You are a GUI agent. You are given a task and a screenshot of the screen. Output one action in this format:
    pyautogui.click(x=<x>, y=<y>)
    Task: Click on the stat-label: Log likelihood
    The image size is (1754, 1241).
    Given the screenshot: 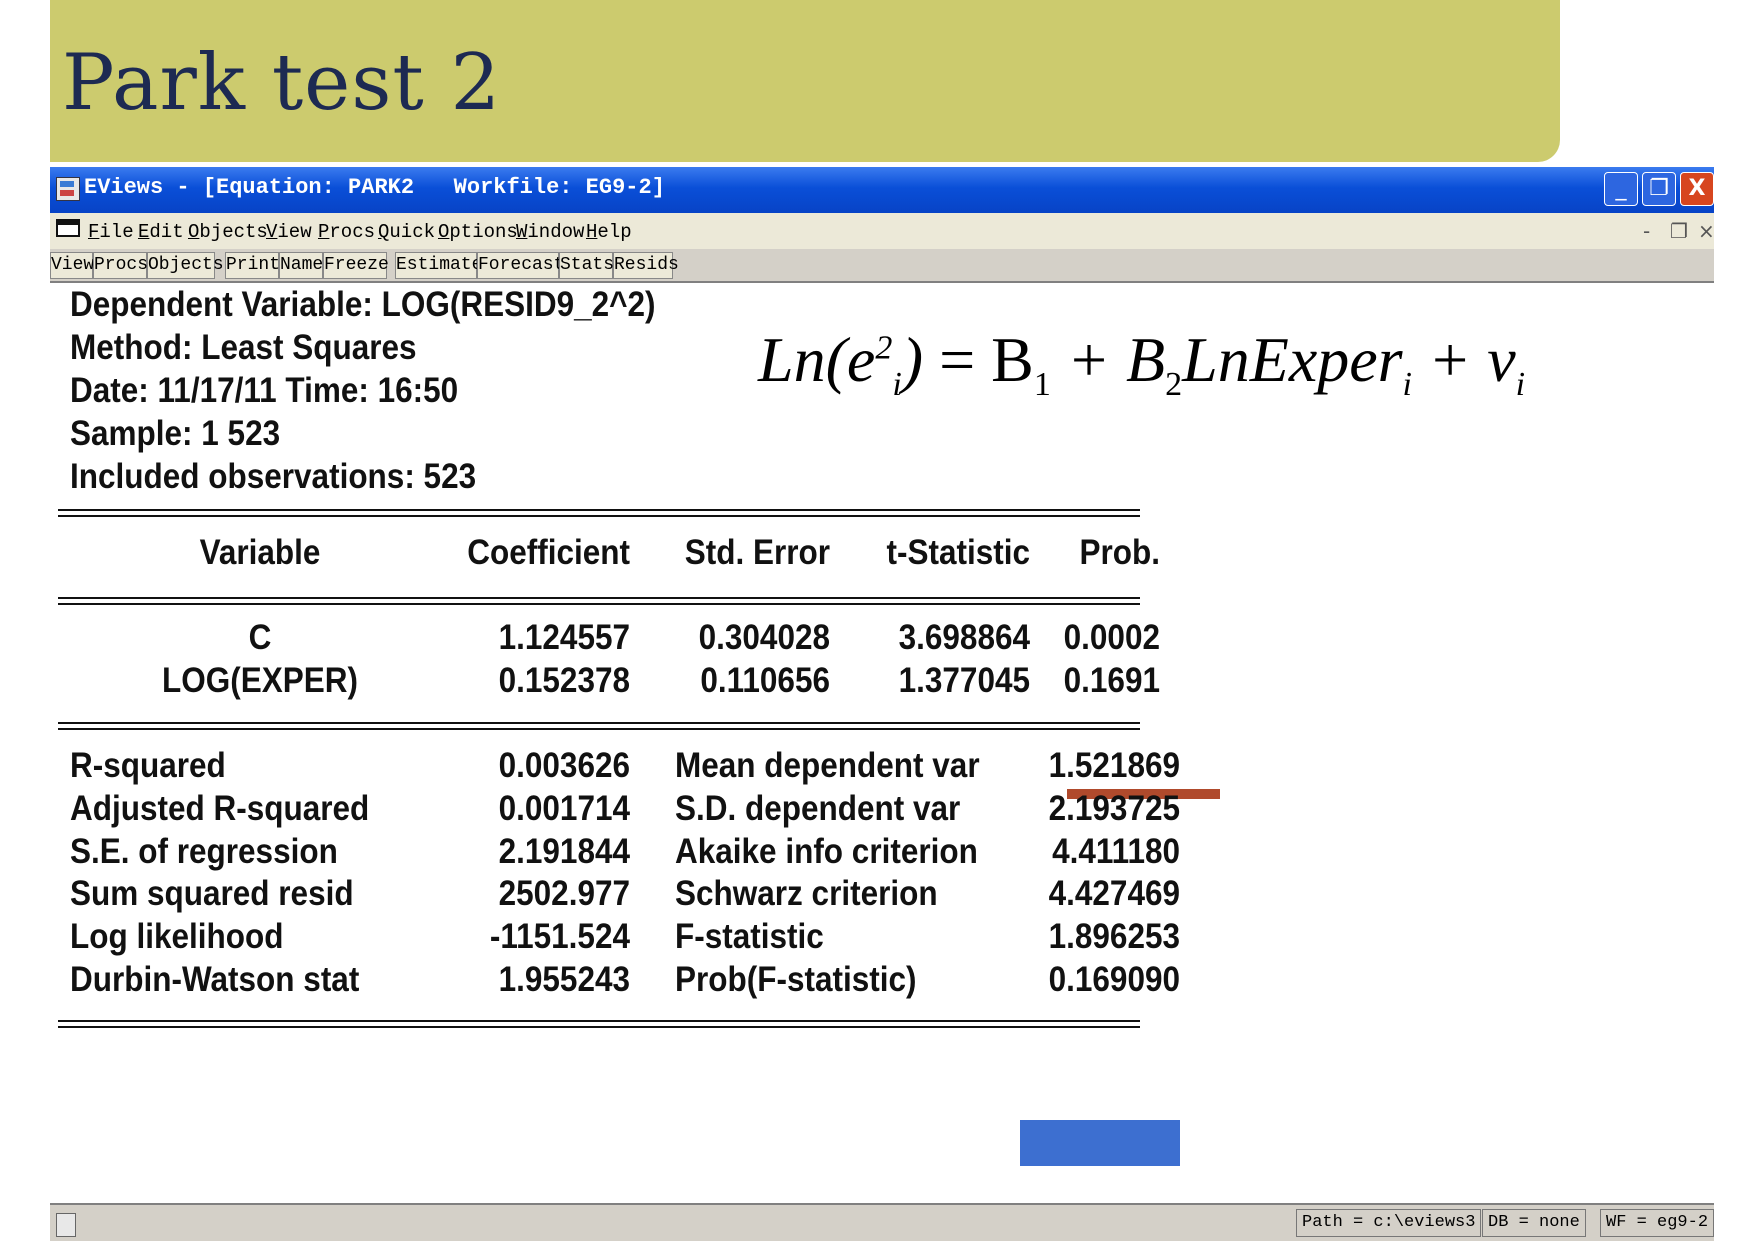 What is the action you would take?
    pyautogui.click(x=177, y=936)
    